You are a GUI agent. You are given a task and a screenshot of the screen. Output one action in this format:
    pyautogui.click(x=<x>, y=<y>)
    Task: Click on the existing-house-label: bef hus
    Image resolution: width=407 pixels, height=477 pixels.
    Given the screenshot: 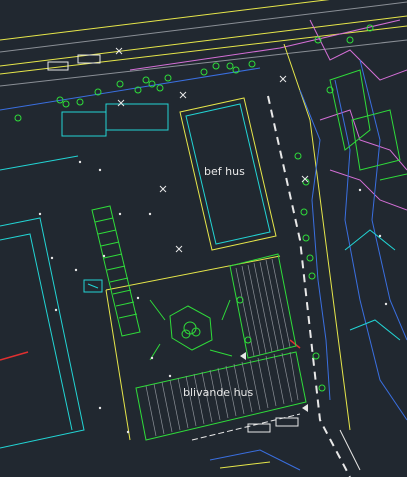 What is the action you would take?
    pyautogui.click(x=224, y=171)
    